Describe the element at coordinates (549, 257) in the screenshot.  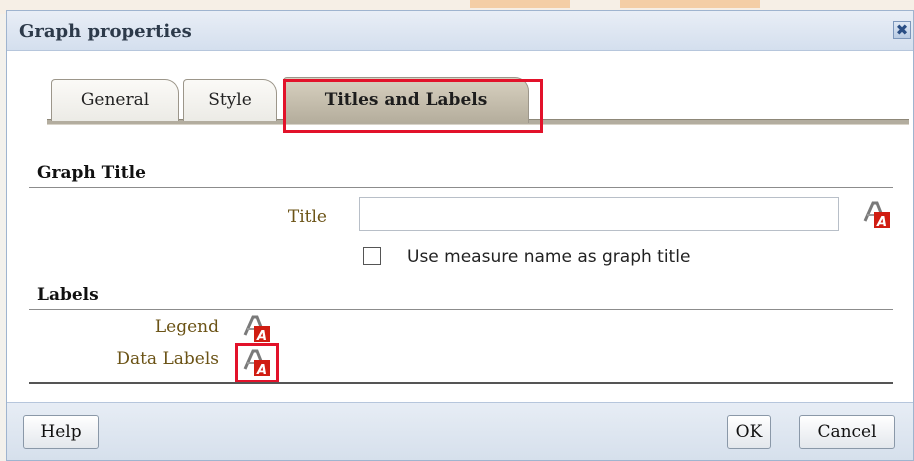
I see `use-measure-label: Use measure name as graph title` at that location.